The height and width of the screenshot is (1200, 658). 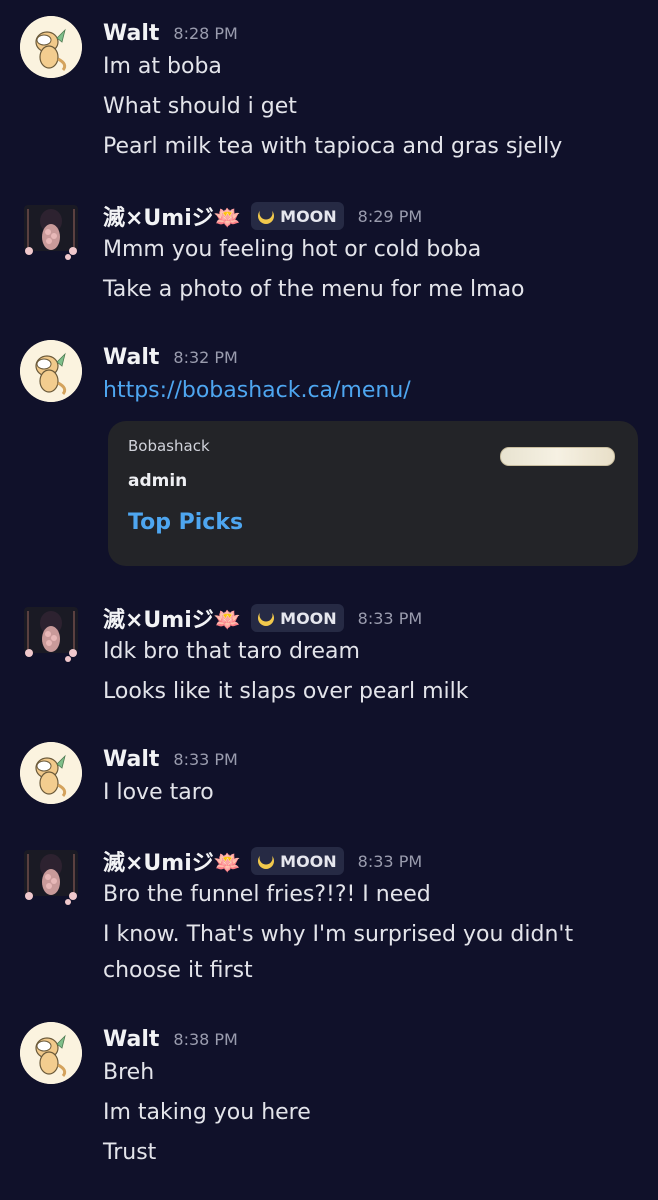 What do you see at coordinates (257, 390) in the screenshot?
I see `message-link: https://bobashack.ca/menu/` at bounding box center [257, 390].